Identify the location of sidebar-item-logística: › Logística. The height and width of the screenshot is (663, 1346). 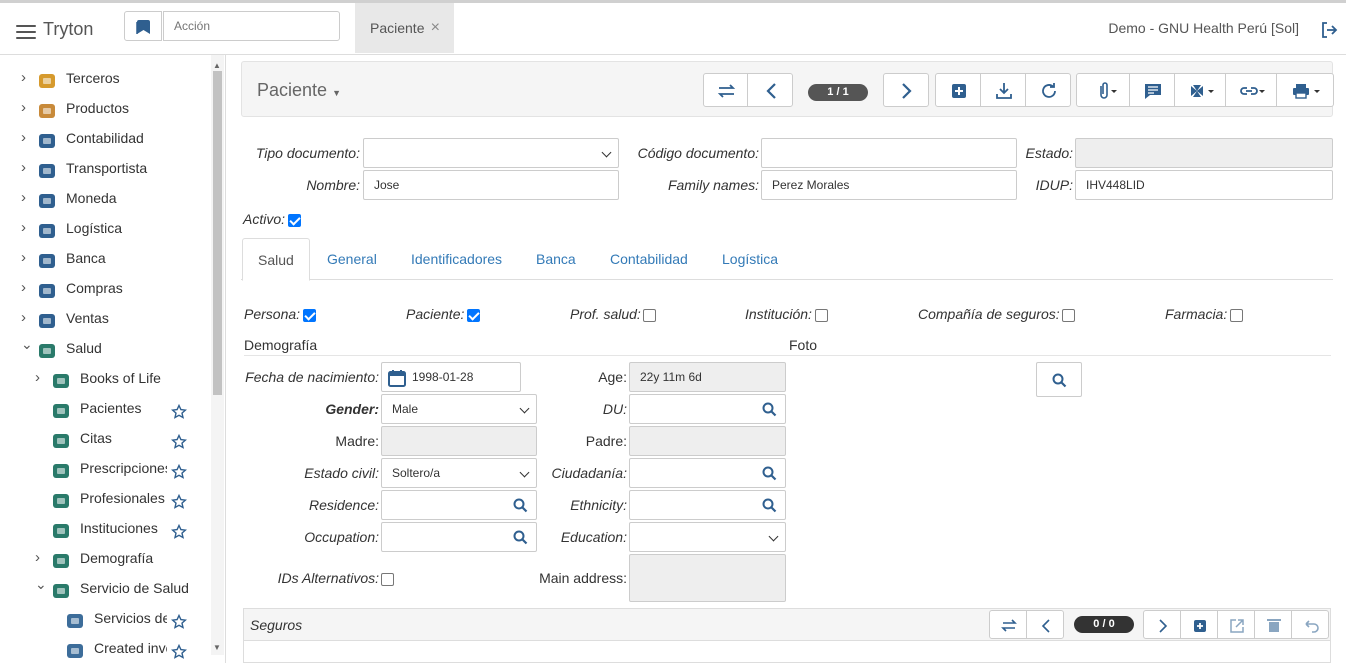
(105, 228).